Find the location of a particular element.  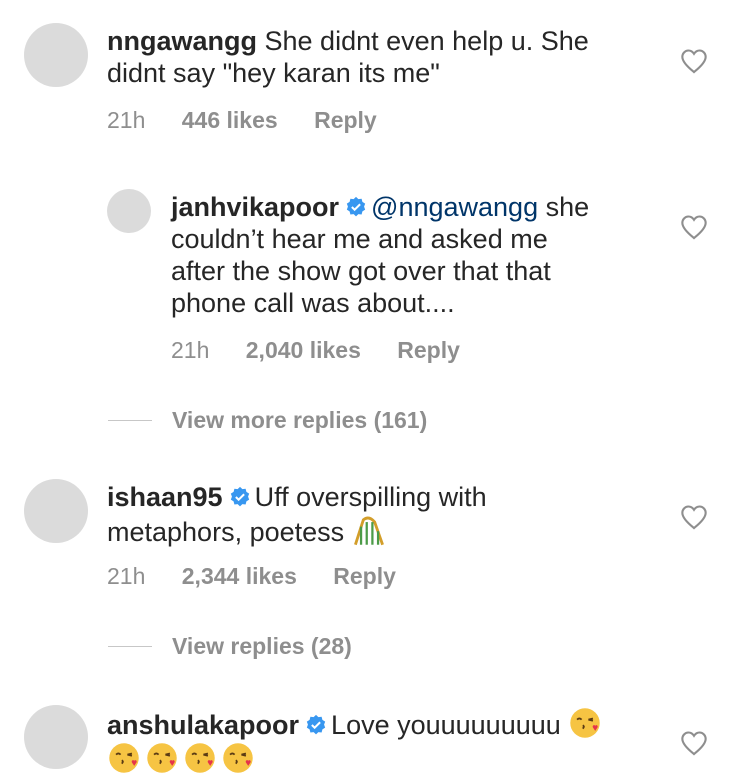

comment-meta: 21h 2,040 likes Reply is located at coordinates (330, 350).